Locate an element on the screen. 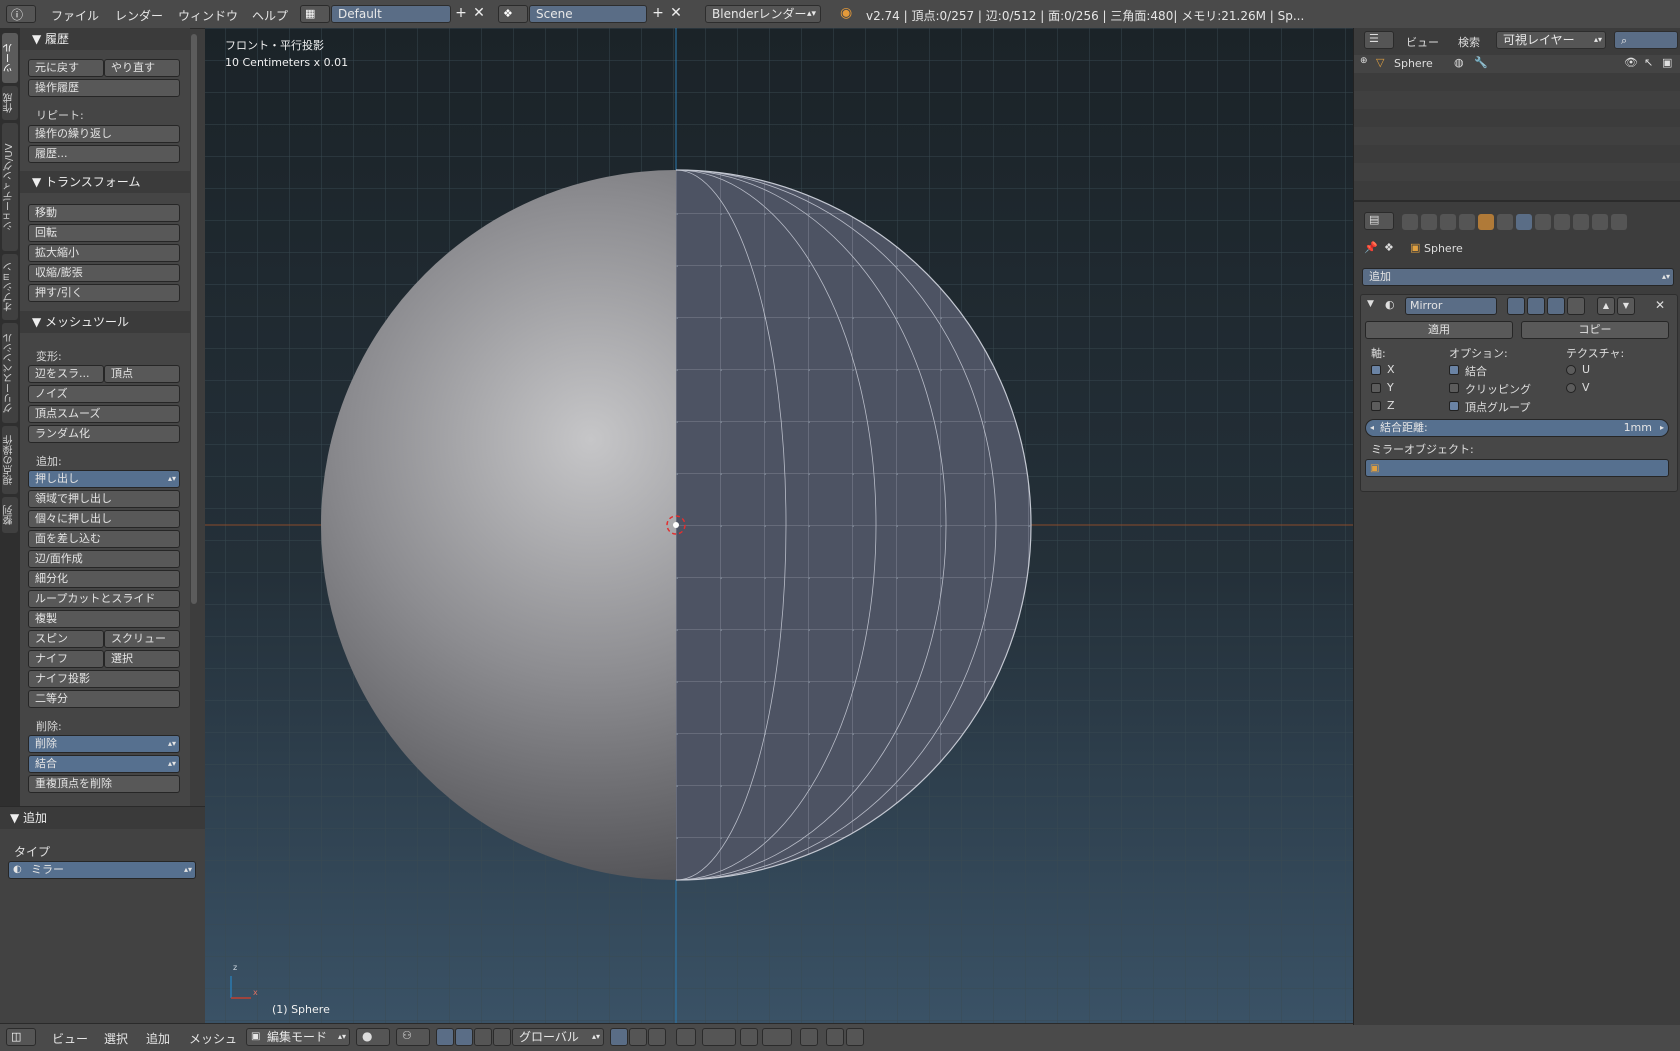 The height and width of the screenshot is (1051, 1680). vertex-groups-checkbox is located at coordinates (1454, 406).